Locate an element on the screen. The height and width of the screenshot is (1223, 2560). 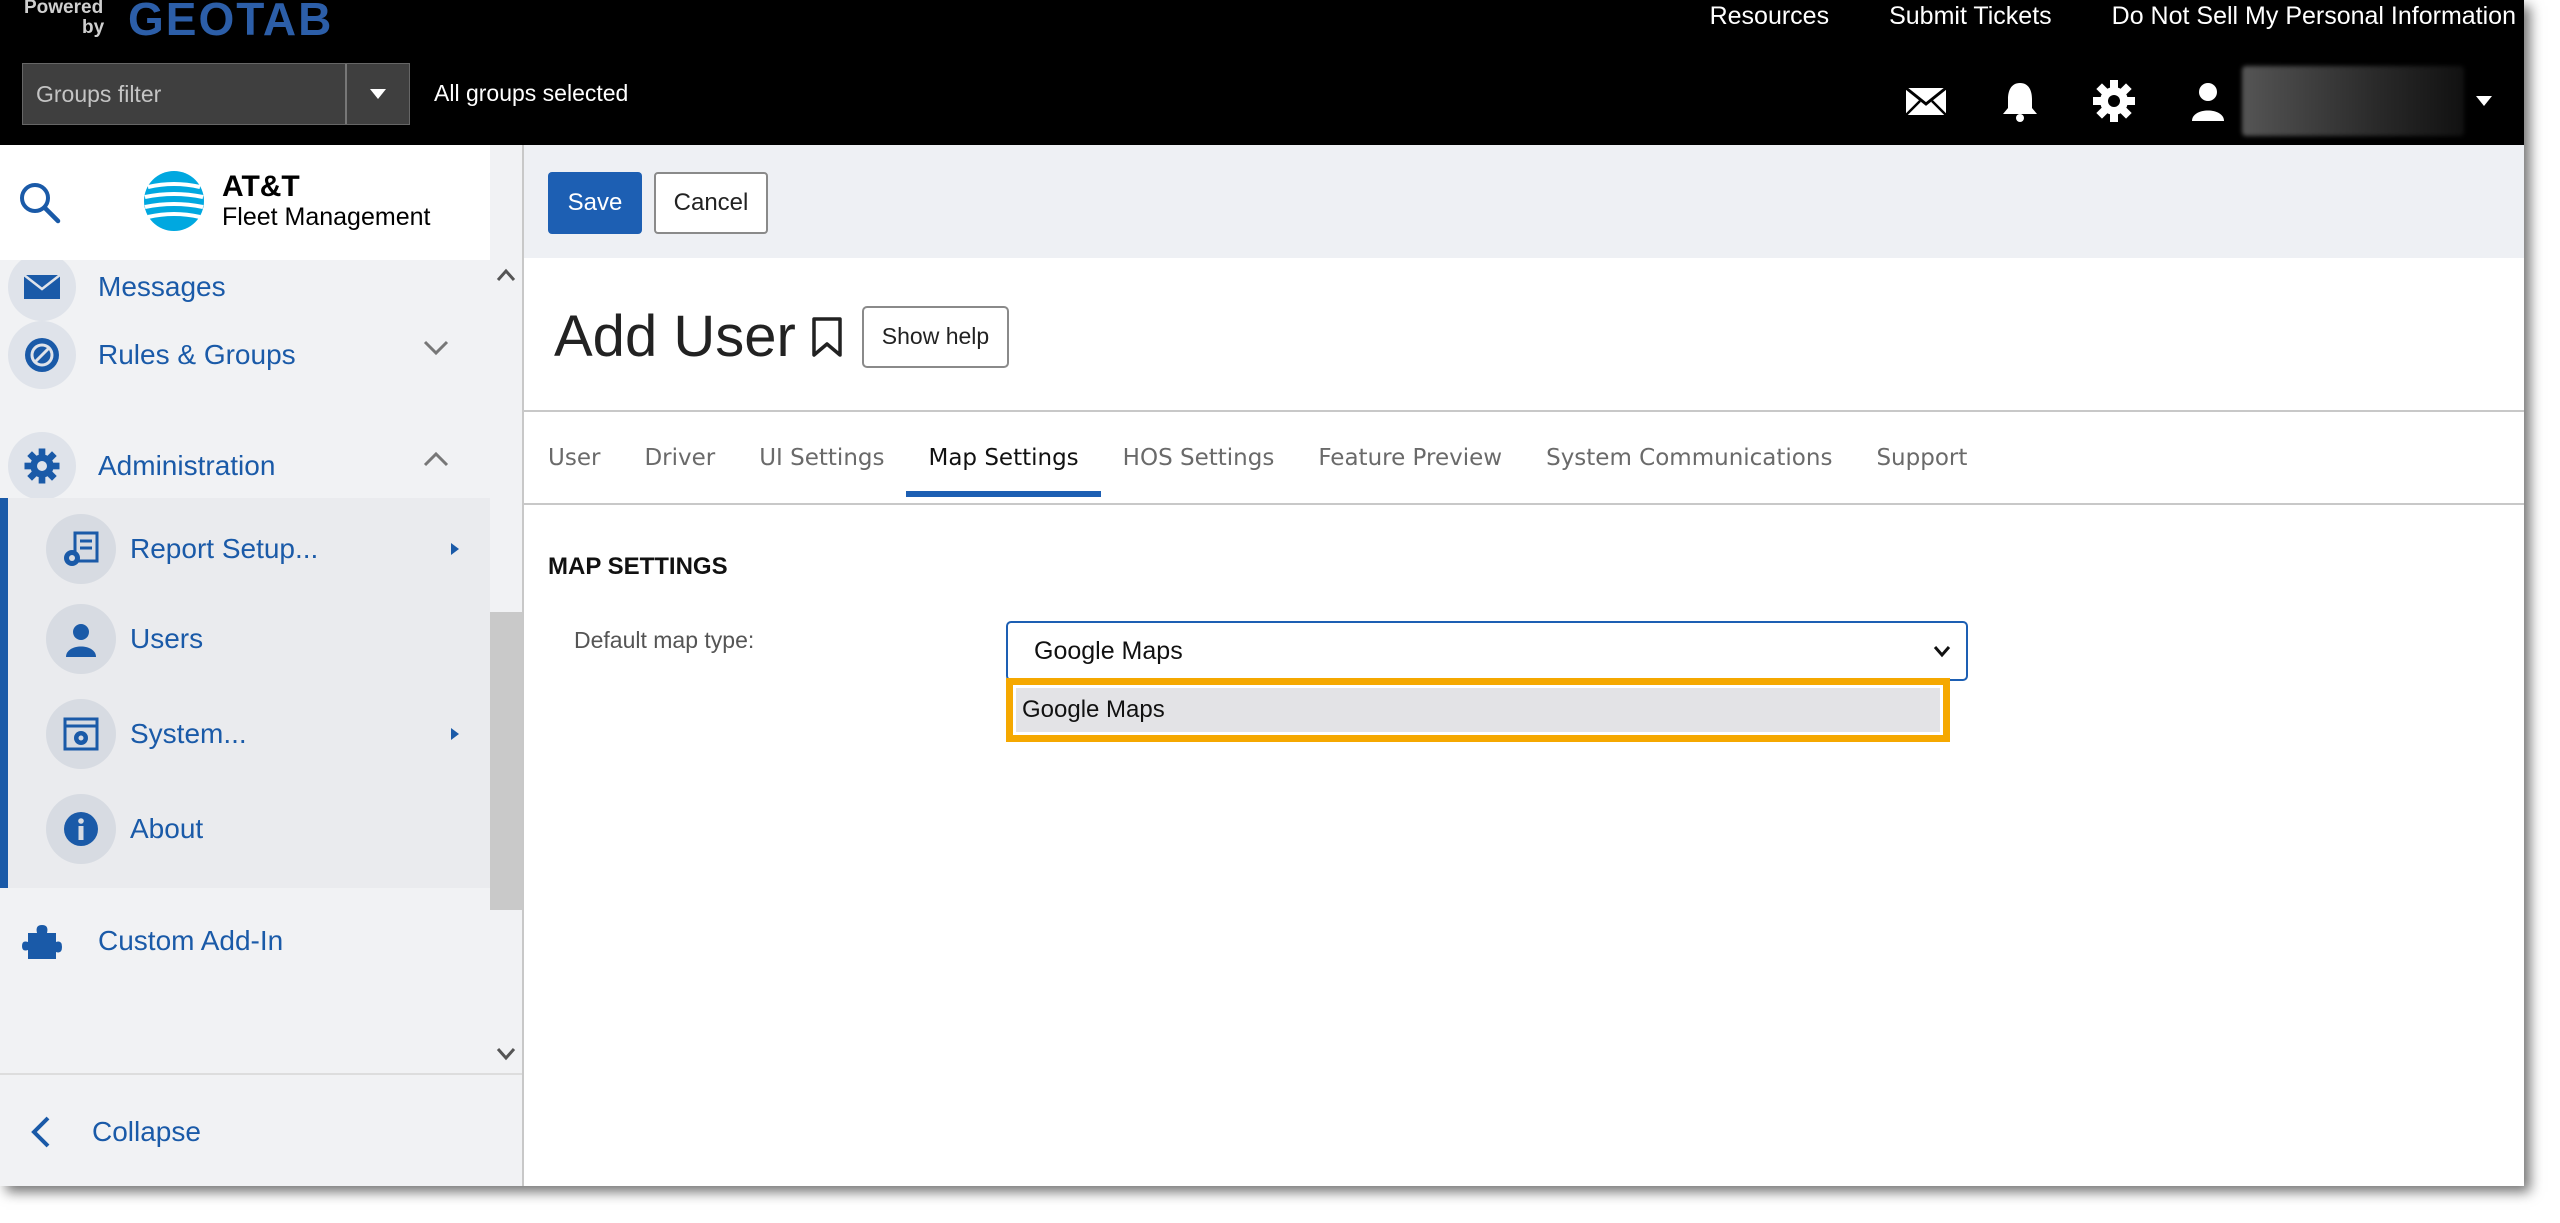
tab-hos-settings: HOS Settings is located at coordinates (1199, 470).